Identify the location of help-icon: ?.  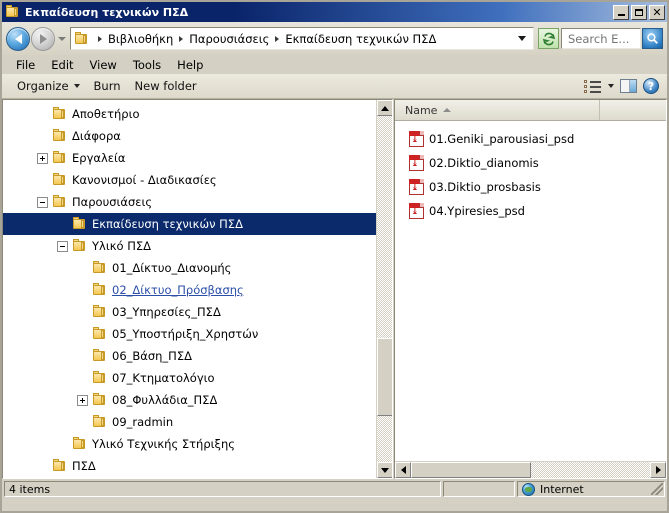
(651, 86).